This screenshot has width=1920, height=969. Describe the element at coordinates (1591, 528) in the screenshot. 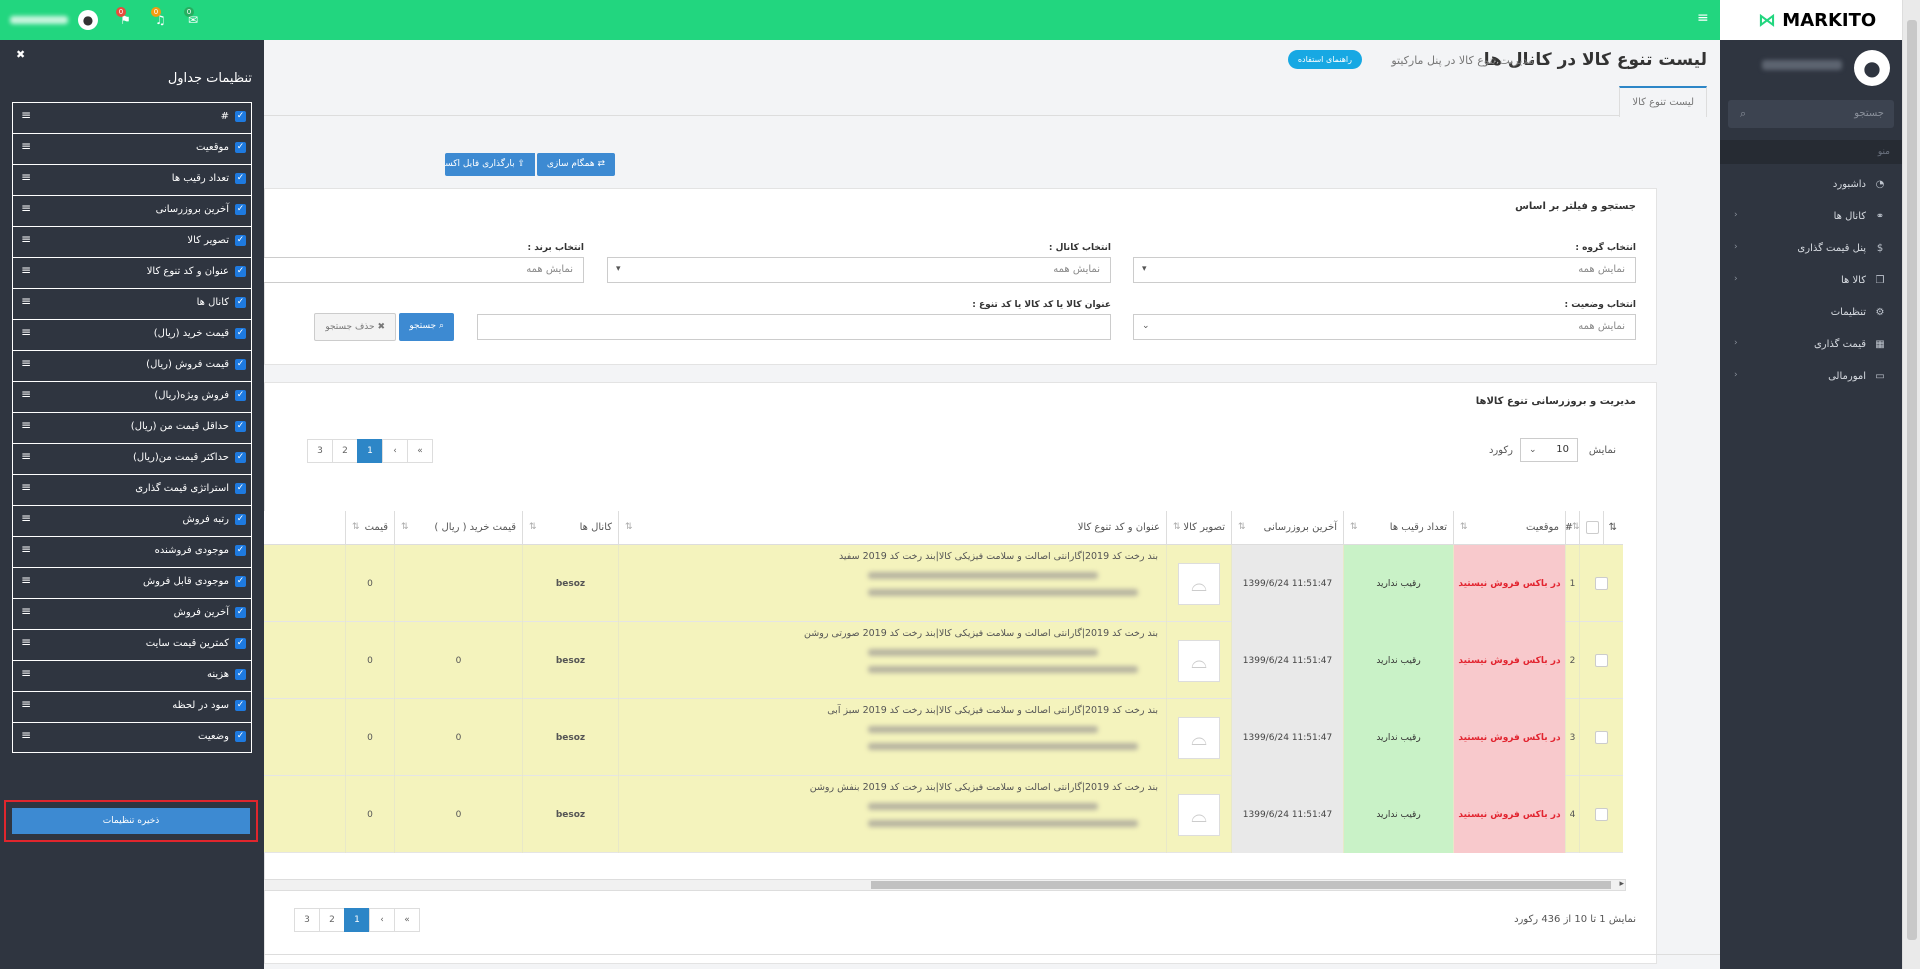

I see `select-all-header` at that location.